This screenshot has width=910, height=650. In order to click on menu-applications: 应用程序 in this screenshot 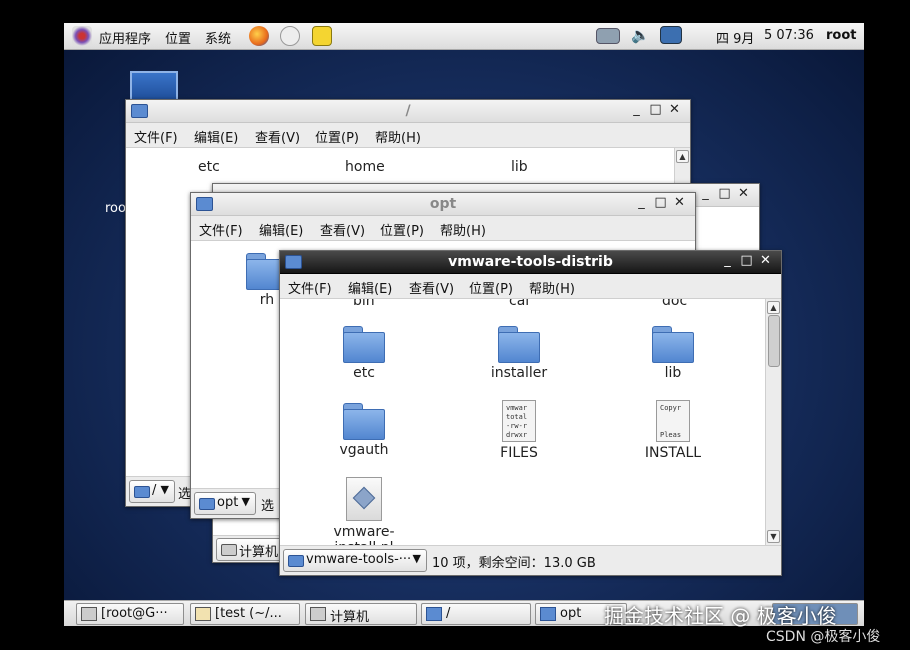, I will do `click(125, 37)`.